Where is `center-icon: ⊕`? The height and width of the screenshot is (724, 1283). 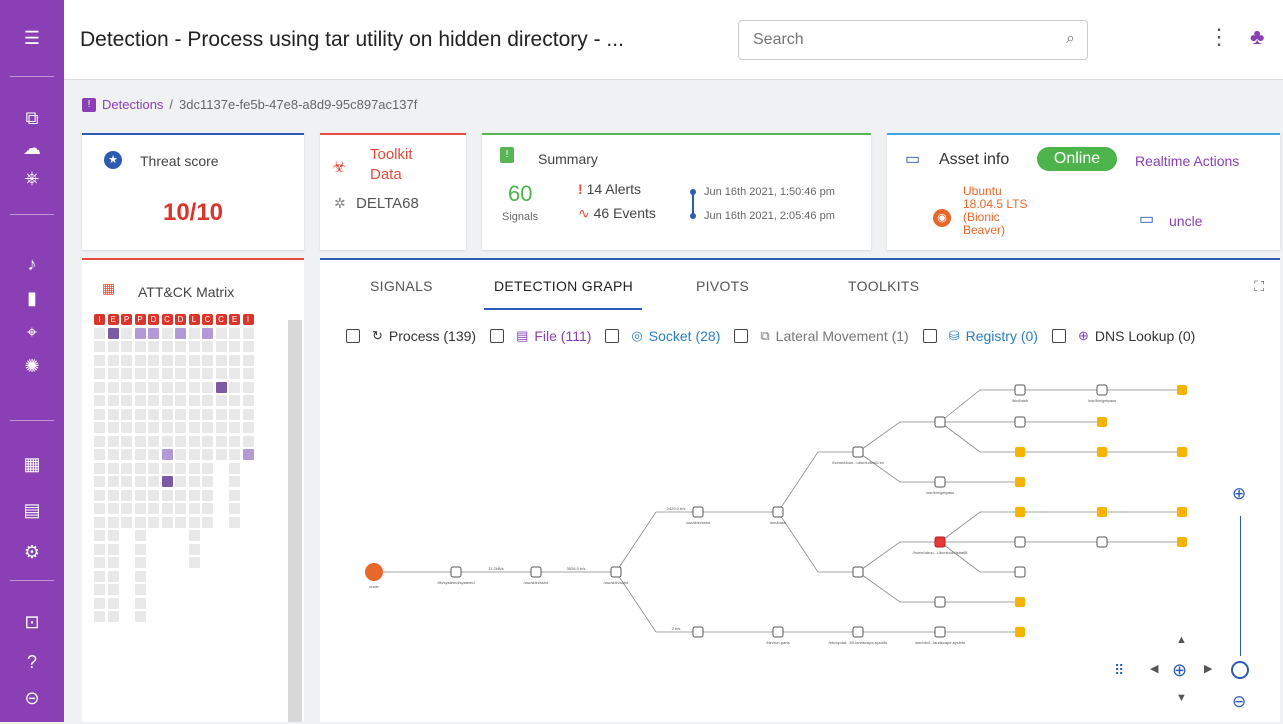 center-icon: ⊕ is located at coordinates (1179, 670).